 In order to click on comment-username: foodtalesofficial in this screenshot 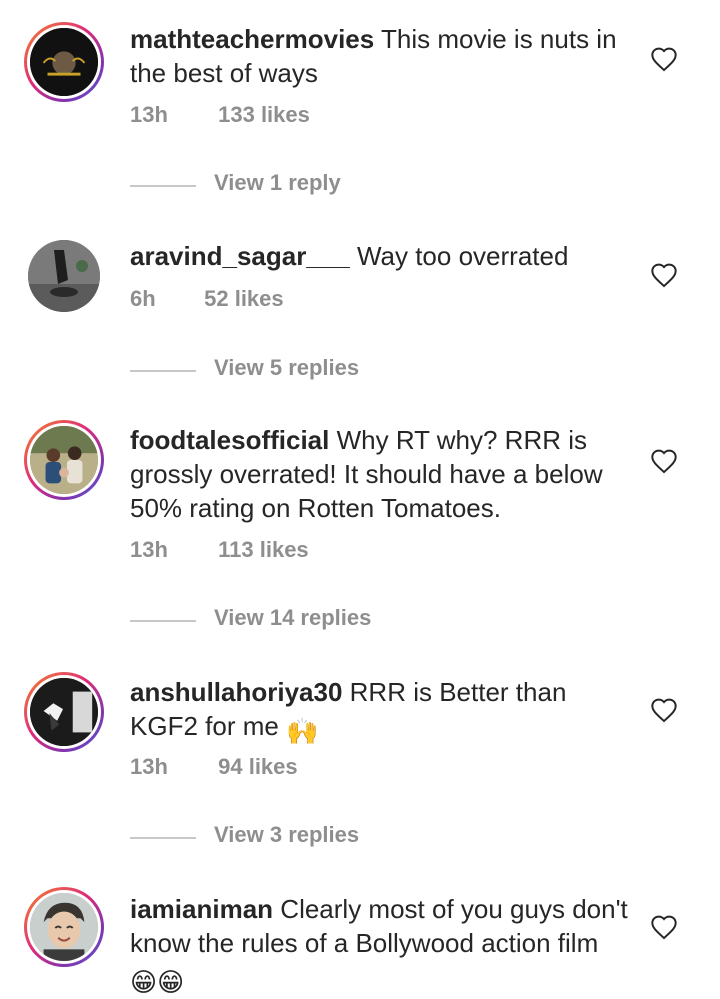, I will do `click(229, 440)`.